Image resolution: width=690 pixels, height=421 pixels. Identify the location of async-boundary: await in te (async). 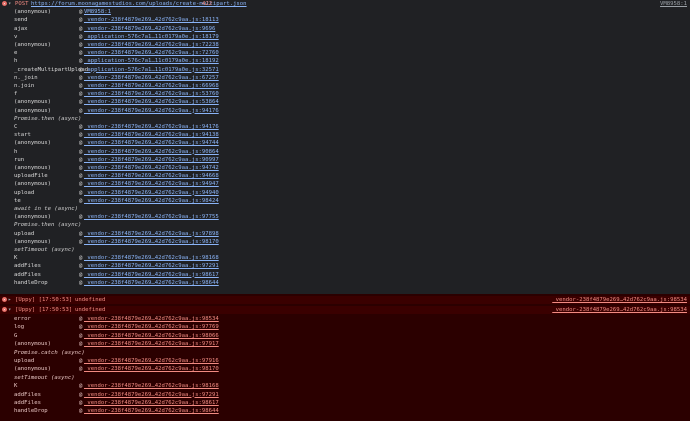
(345, 209).